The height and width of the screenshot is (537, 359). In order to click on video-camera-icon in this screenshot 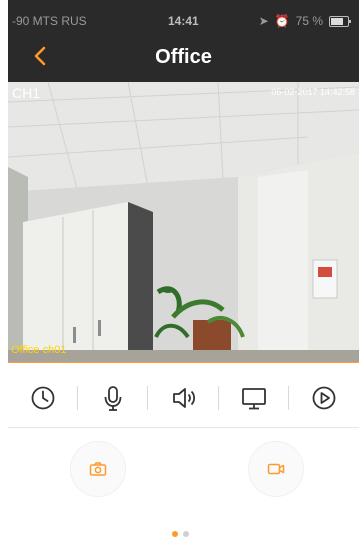, I will do `click(276, 469)`.